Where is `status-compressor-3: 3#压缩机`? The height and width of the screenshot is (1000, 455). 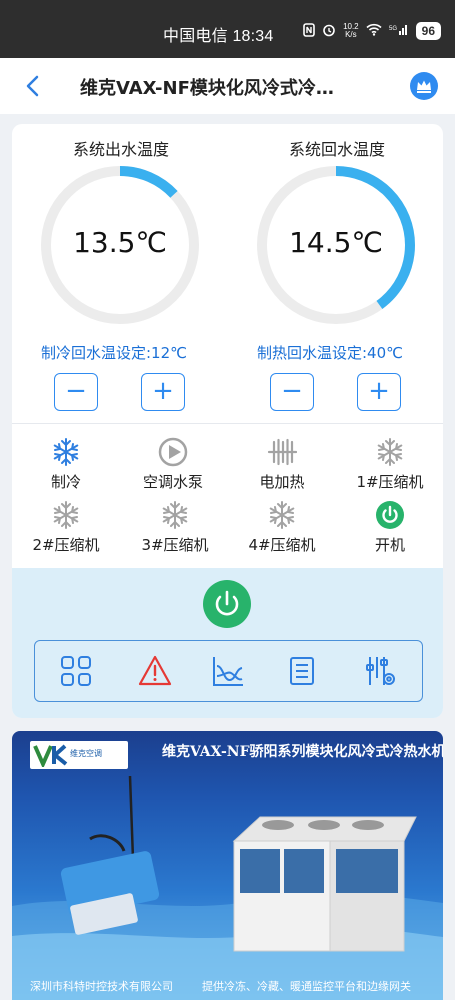 status-compressor-3: 3#压缩机 is located at coordinates (175, 527).